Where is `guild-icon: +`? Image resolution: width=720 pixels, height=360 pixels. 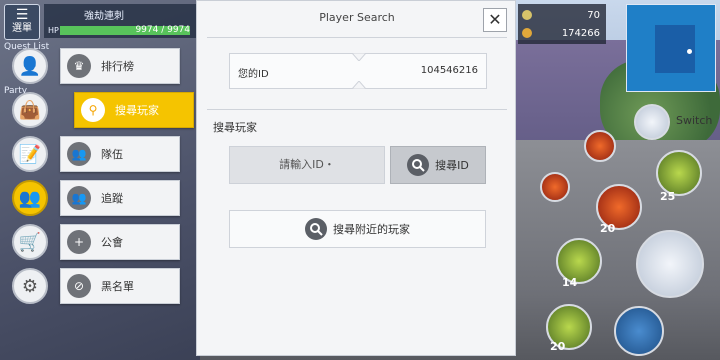 guild-icon: + is located at coordinates (79, 242).